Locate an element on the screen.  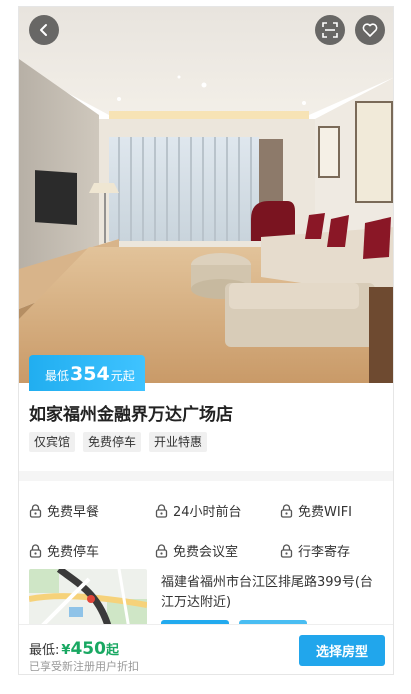
section-divider is located at coordinates (206, 476).